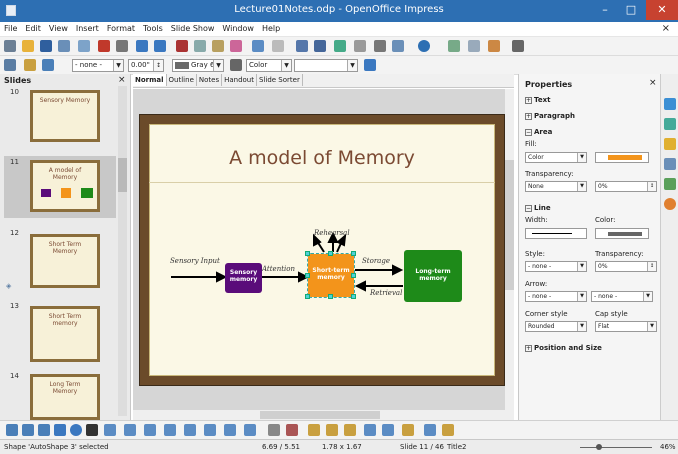  Describe the element at coordinates (622, 157) in the screenshot. I see `fill-color-picker` at that location.